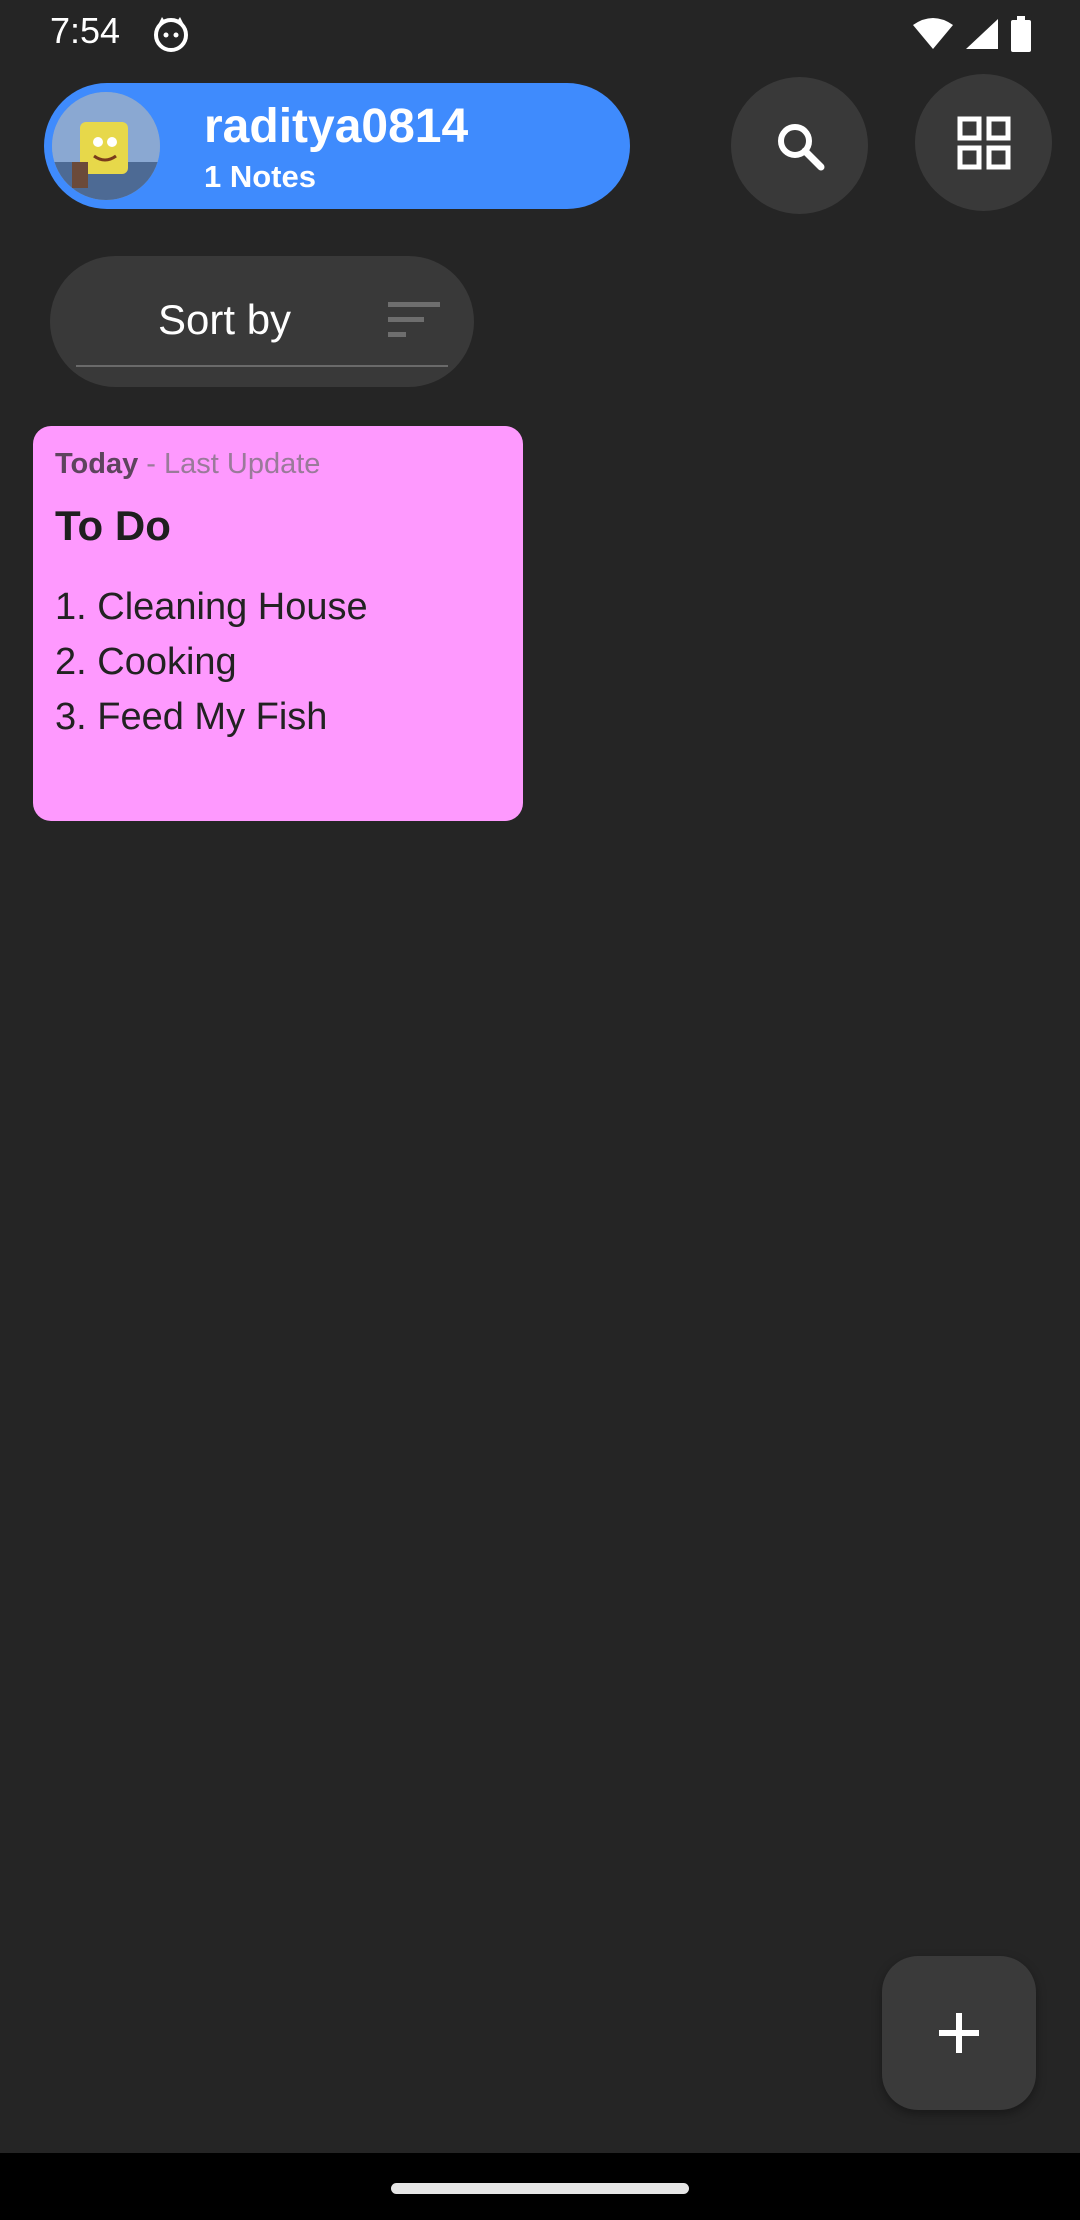  I want to click on sort-underline, so click(262, 366).